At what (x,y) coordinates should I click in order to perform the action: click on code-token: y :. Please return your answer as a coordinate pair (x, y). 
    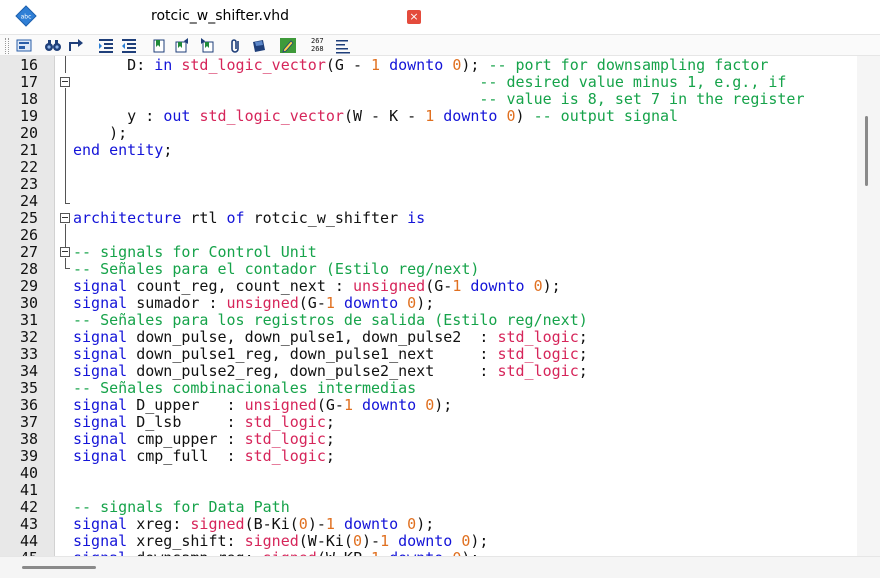
    Looking at the image, I should click on (118, 116).